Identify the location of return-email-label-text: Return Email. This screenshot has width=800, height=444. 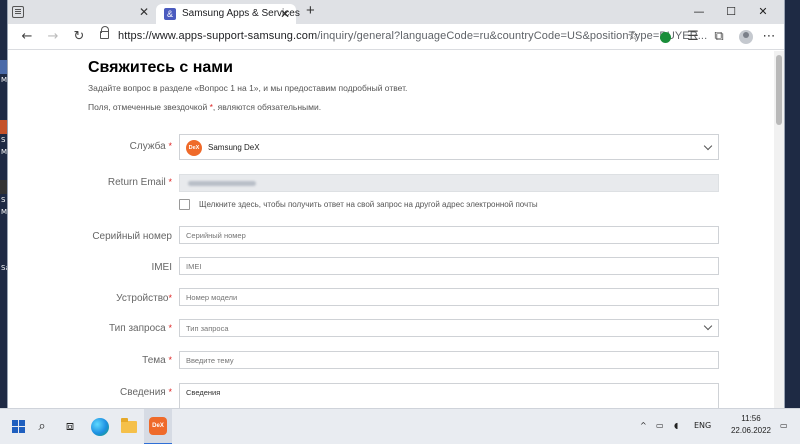
(136, 182).